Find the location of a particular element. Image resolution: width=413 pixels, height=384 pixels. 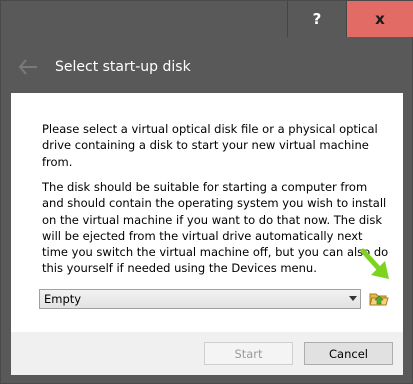

disk-select-value: Empty is located at coordinates (63, 299).